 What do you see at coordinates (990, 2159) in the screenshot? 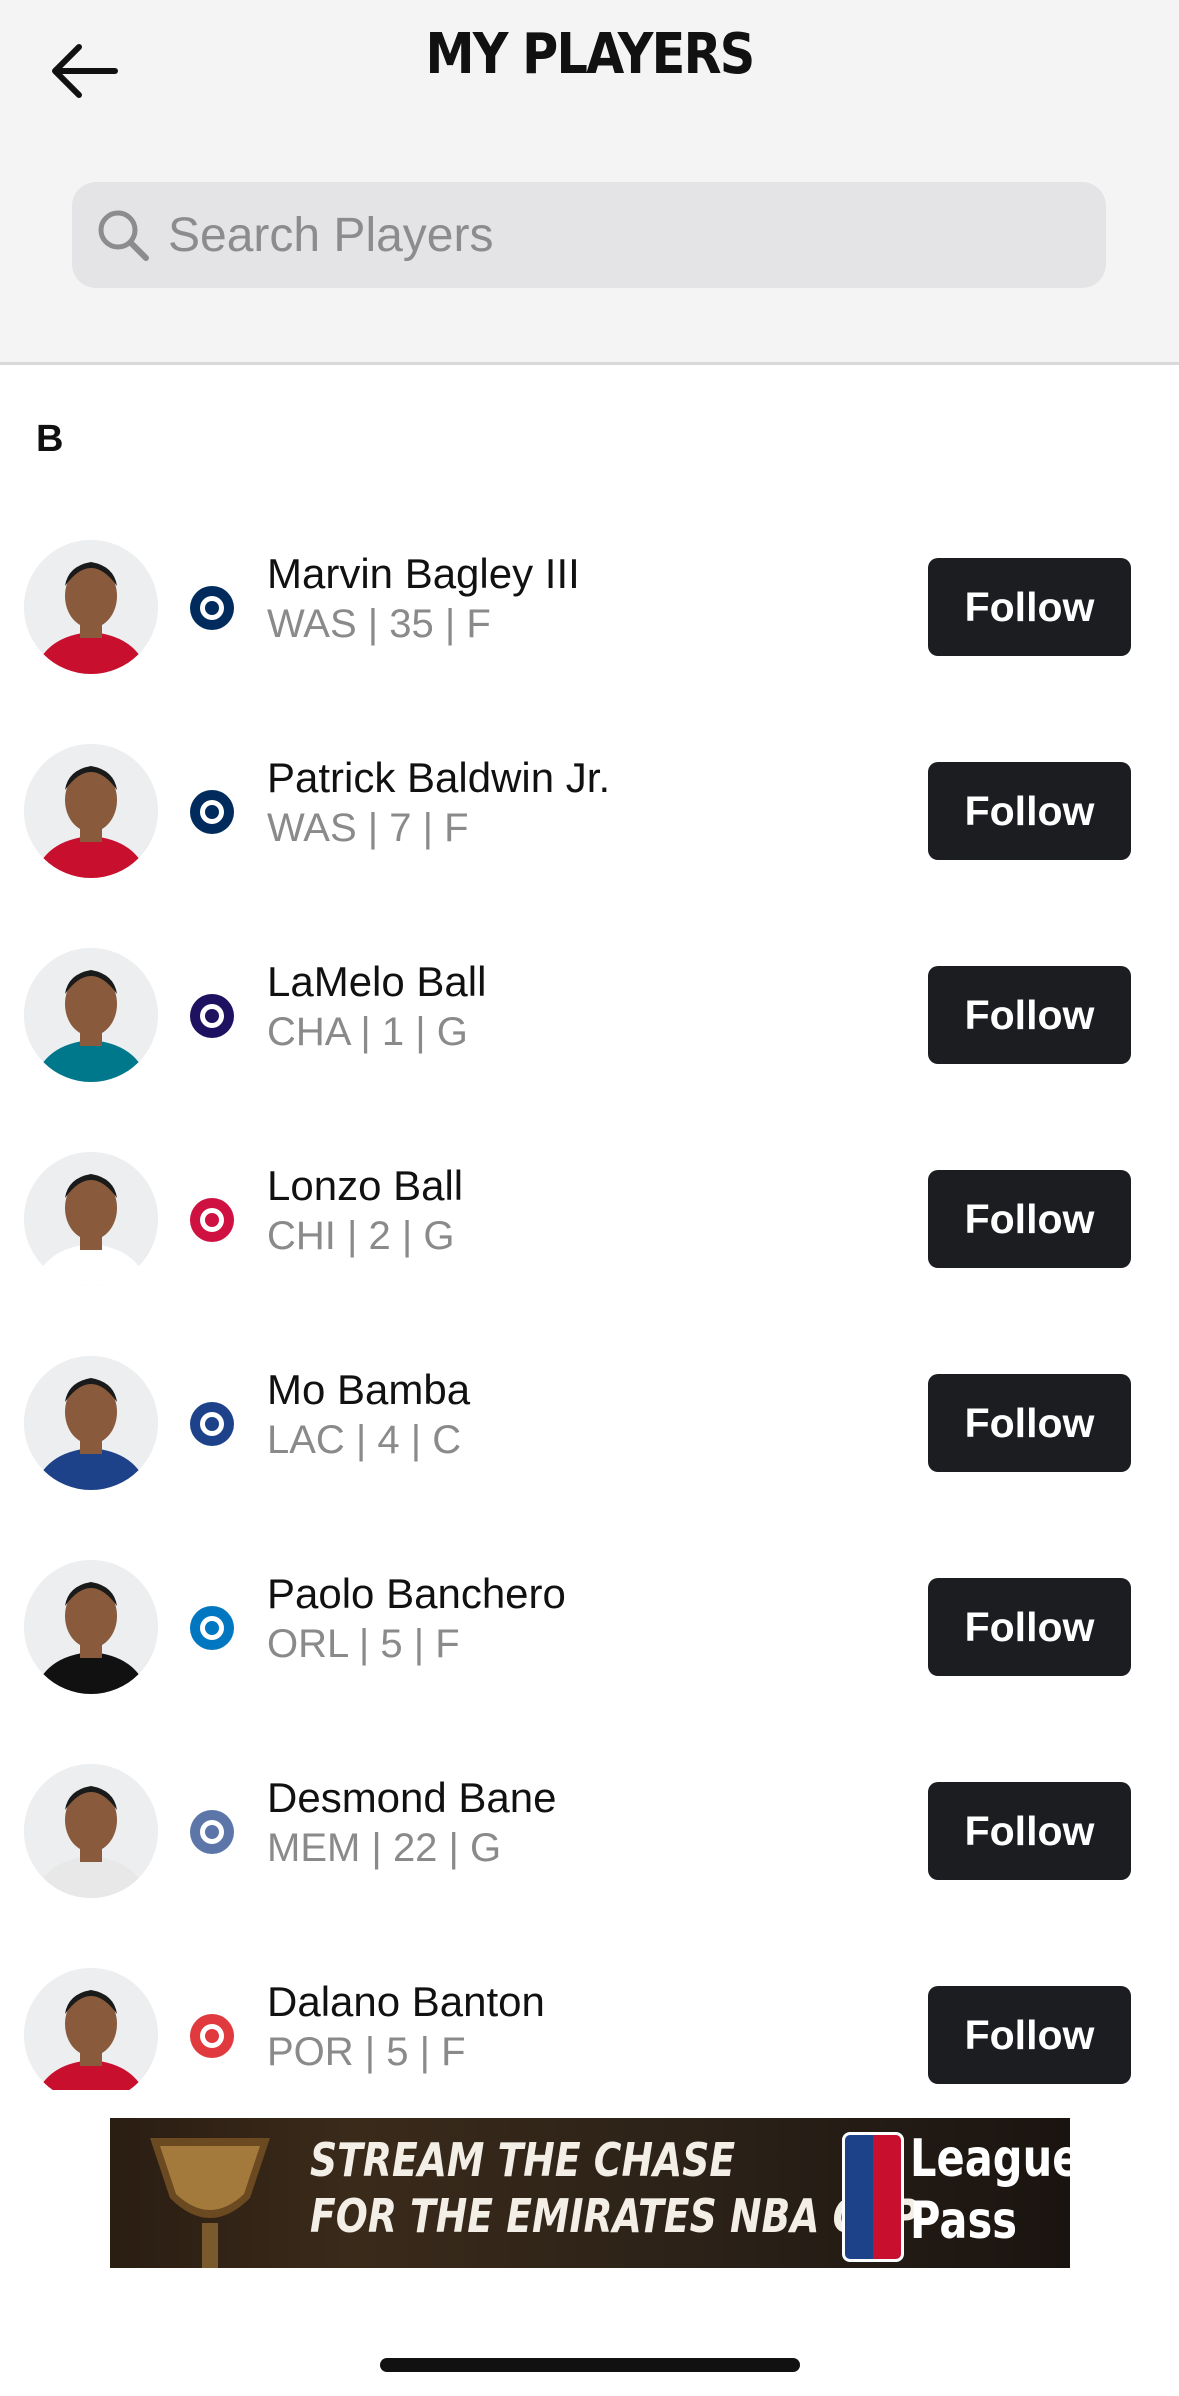
I see `brand-line-1: League` at bounding box center [990, 2159].